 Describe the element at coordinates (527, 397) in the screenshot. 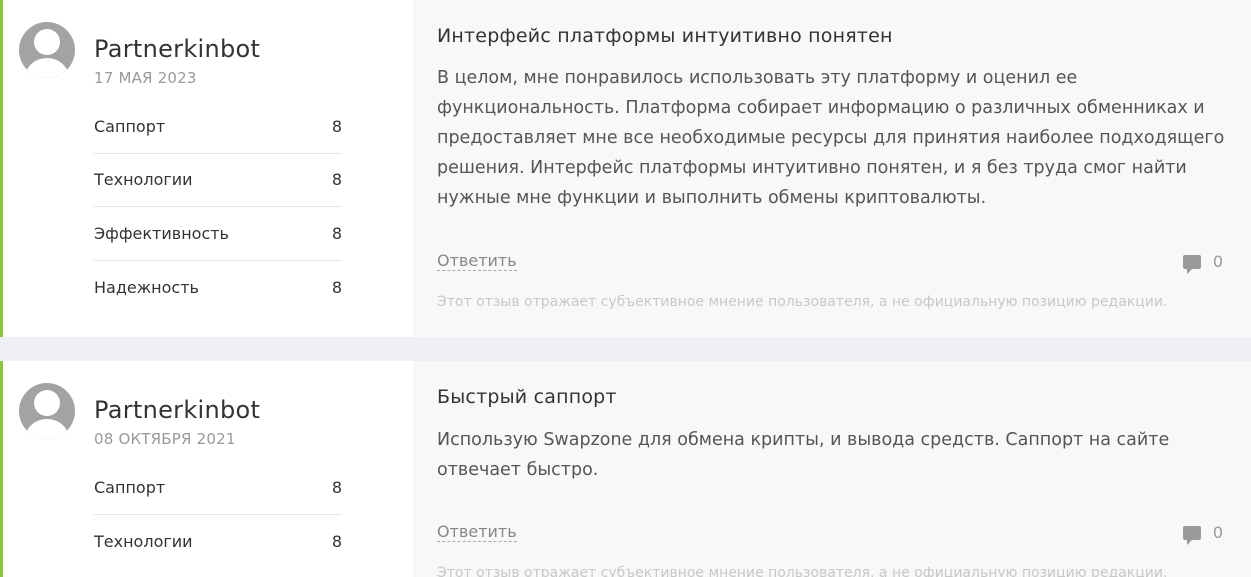

I see `review-title: Быстрый саппорт` at that location.